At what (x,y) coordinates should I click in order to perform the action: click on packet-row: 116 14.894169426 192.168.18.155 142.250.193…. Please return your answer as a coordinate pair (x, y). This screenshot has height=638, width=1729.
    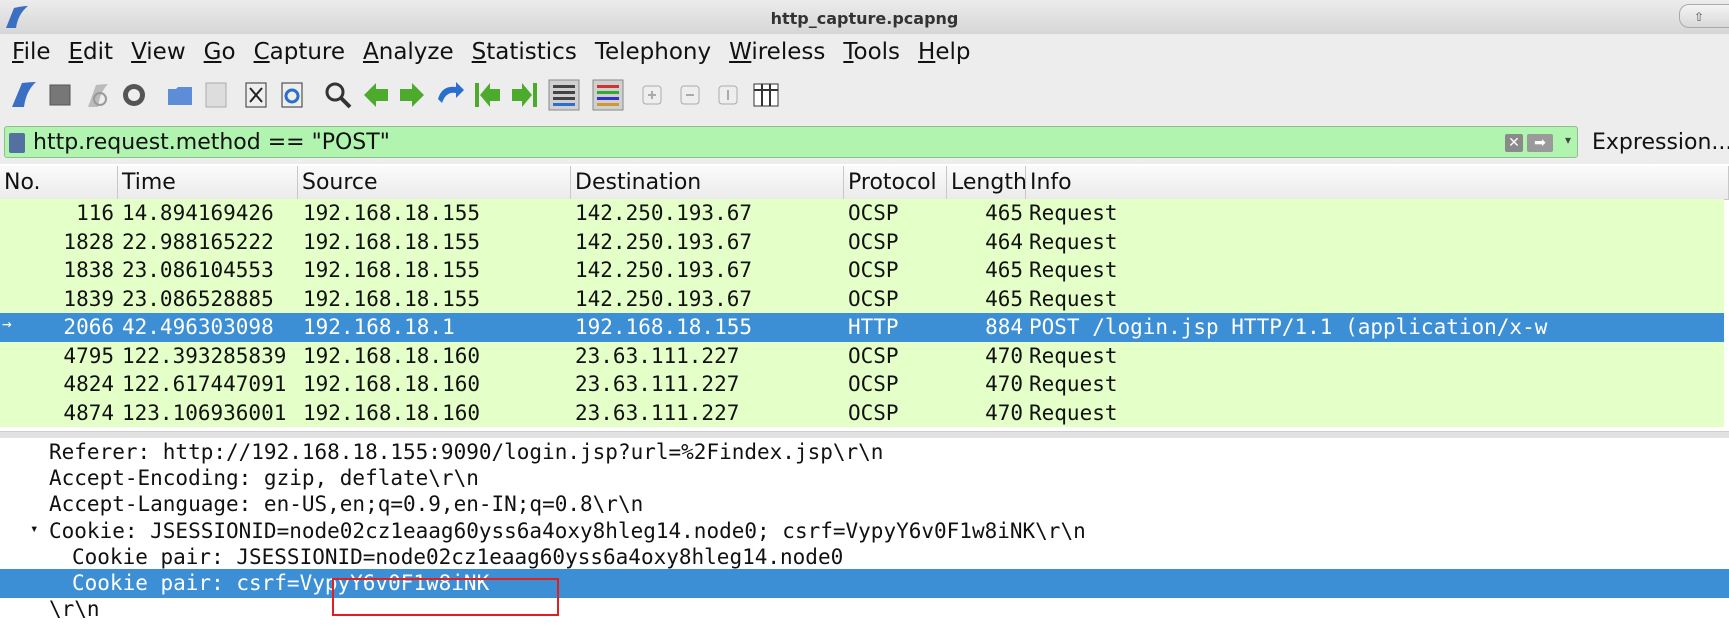
    Looking at the image, I should click on (862, 213).